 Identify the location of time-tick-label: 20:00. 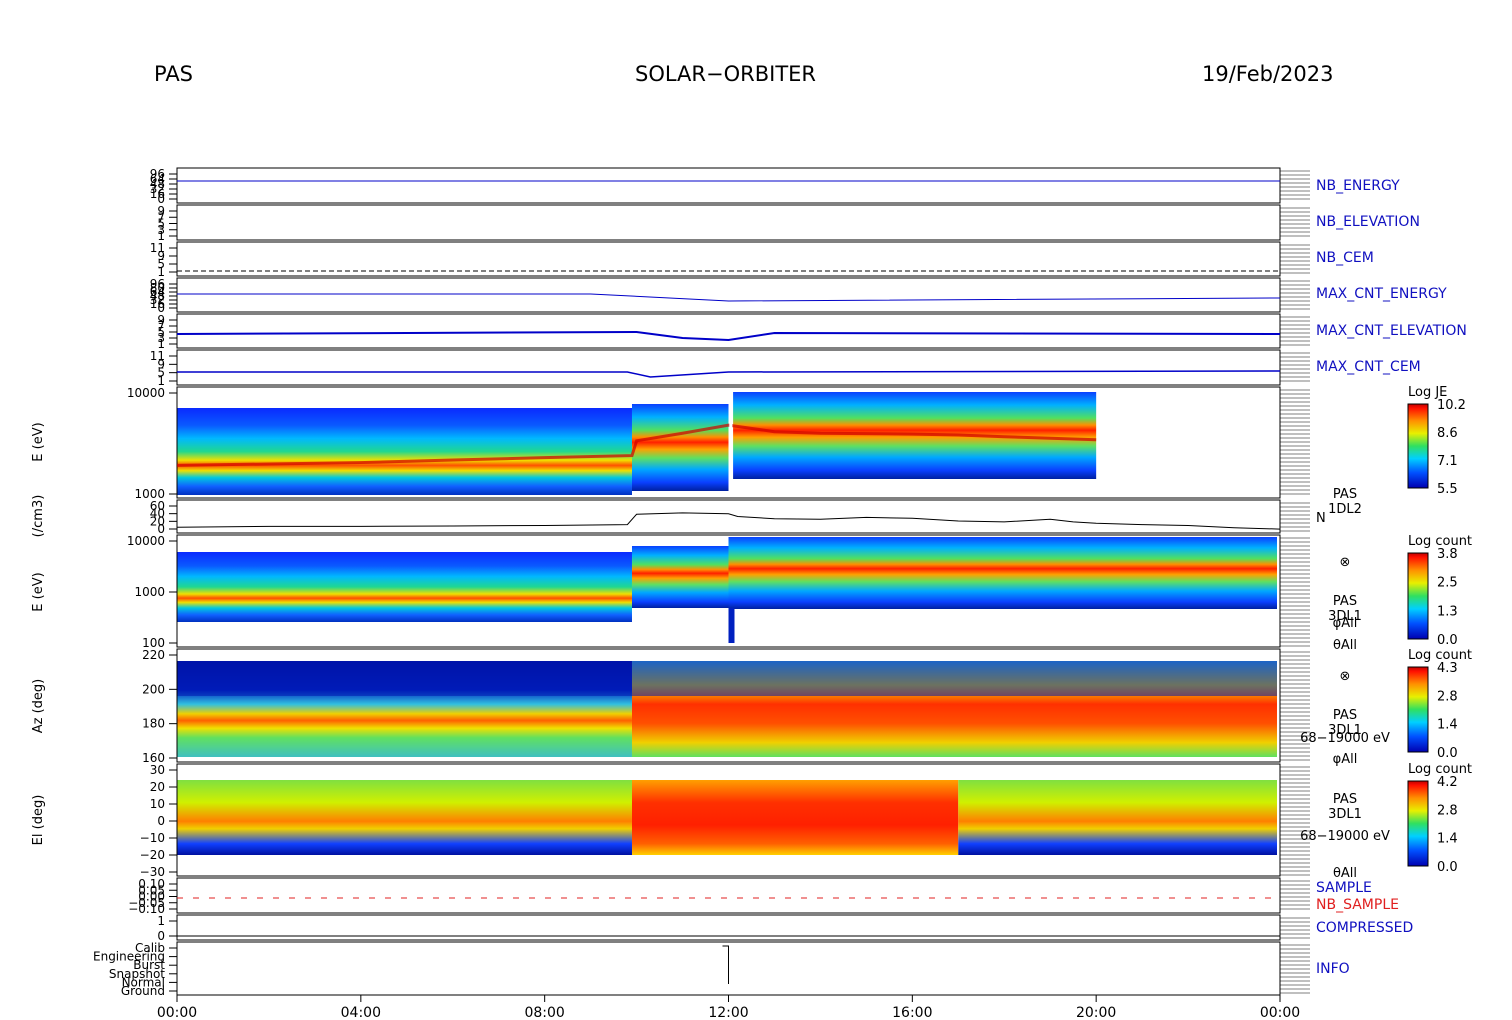
(1096, 1012).